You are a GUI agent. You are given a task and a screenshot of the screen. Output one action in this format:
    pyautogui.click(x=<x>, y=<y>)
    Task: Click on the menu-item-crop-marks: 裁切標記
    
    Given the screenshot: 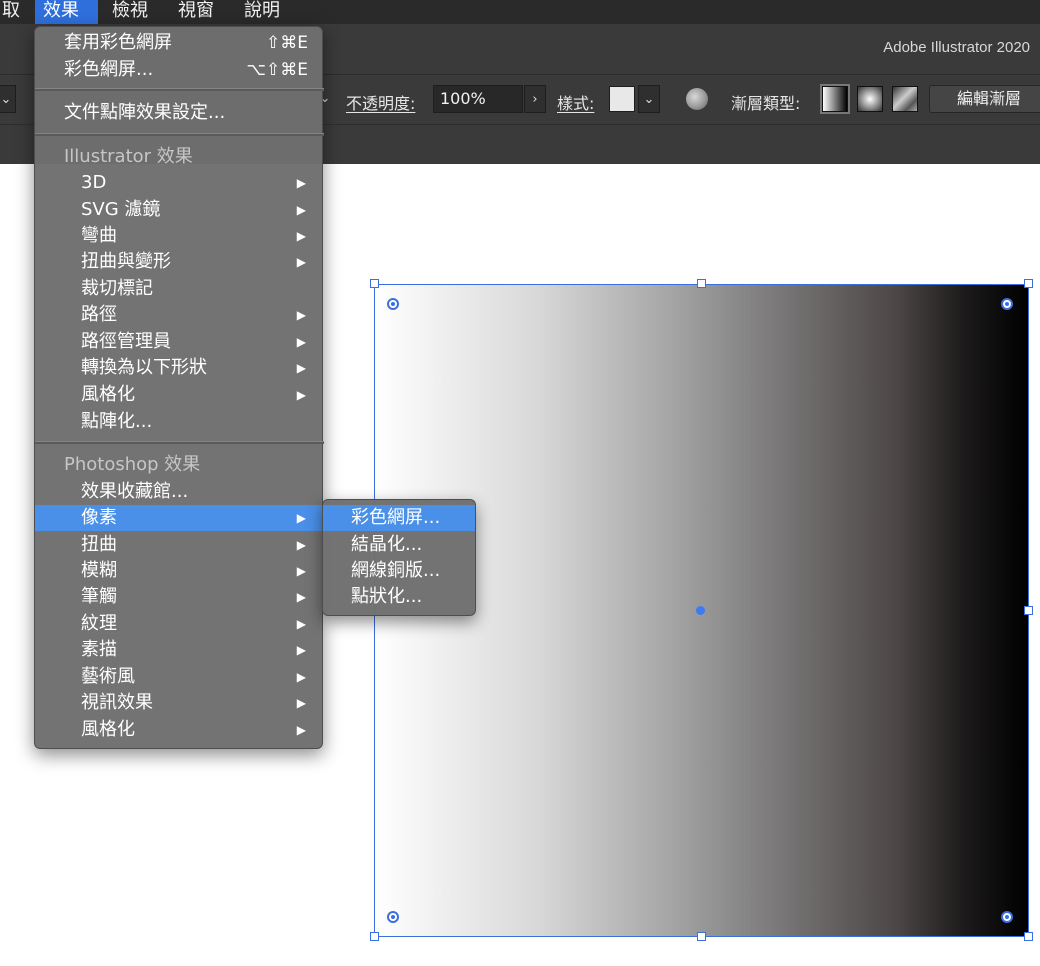 What is the action you would take?
    pyautogui.click(x=179, y=289)
    